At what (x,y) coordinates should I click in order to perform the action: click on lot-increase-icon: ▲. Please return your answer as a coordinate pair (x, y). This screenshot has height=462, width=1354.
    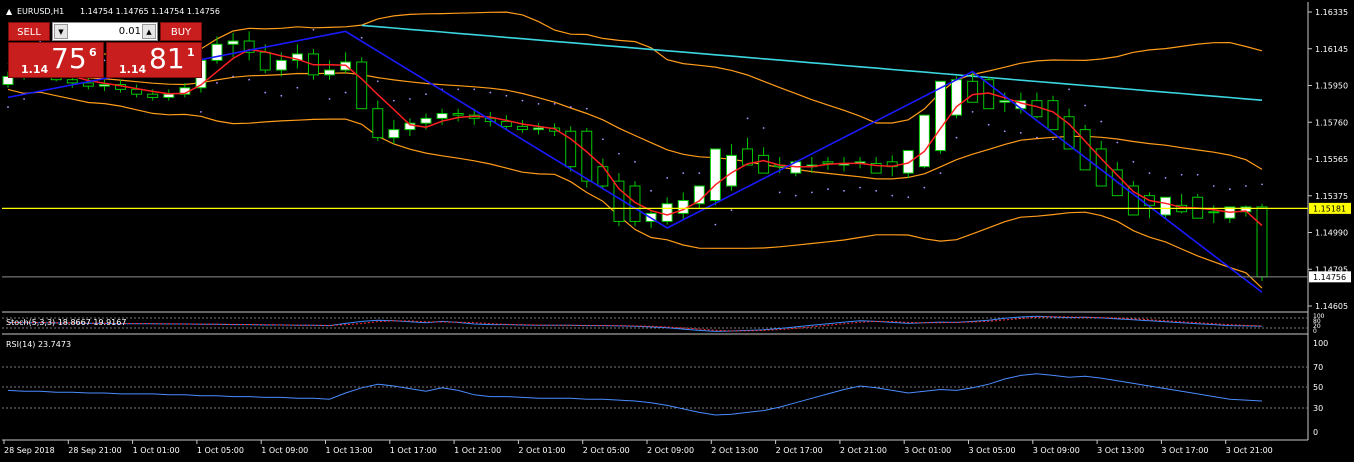
    Looking at the image, I should click on (149, 31).